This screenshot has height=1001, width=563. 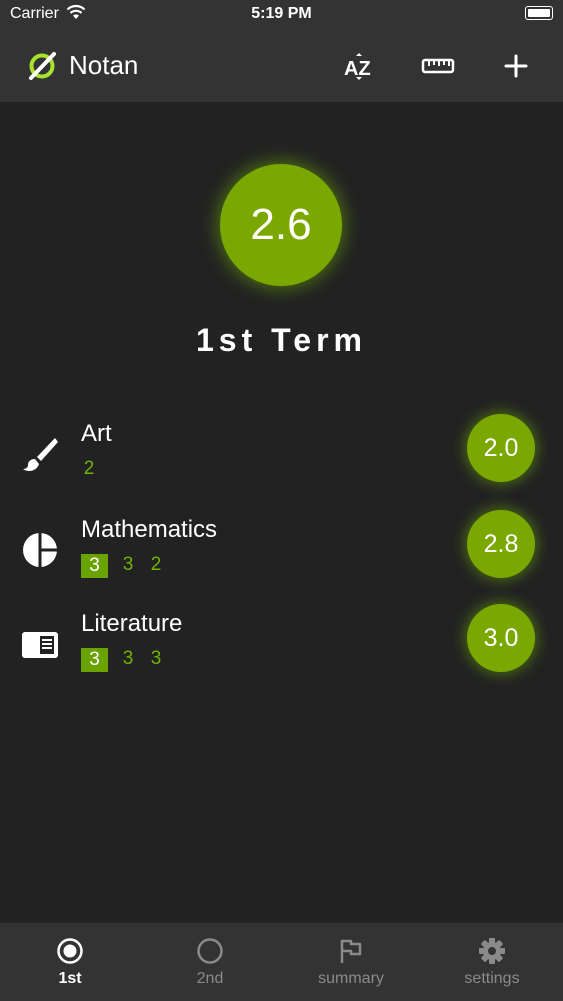 What do you see at coordinates (40, 454) in the screenshot?
I see `brush-icon` at bounding box center [40, 454].